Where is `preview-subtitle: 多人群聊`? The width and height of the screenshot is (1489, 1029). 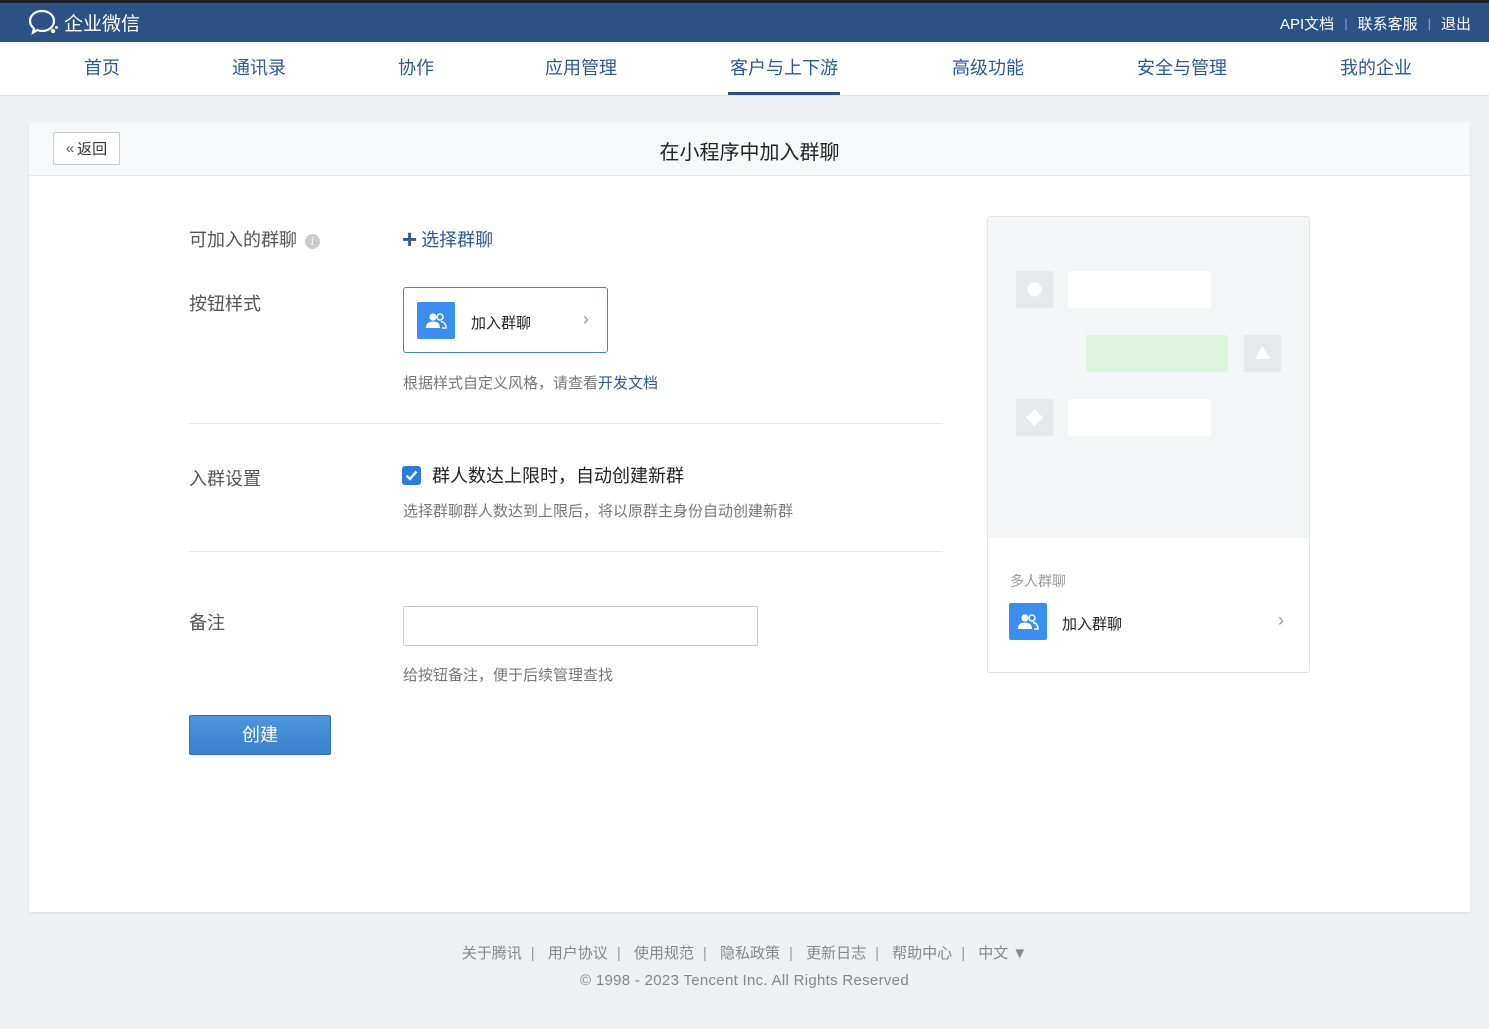 preview-subtitle: 多人群聊 is located at coordinates (1038, 581).